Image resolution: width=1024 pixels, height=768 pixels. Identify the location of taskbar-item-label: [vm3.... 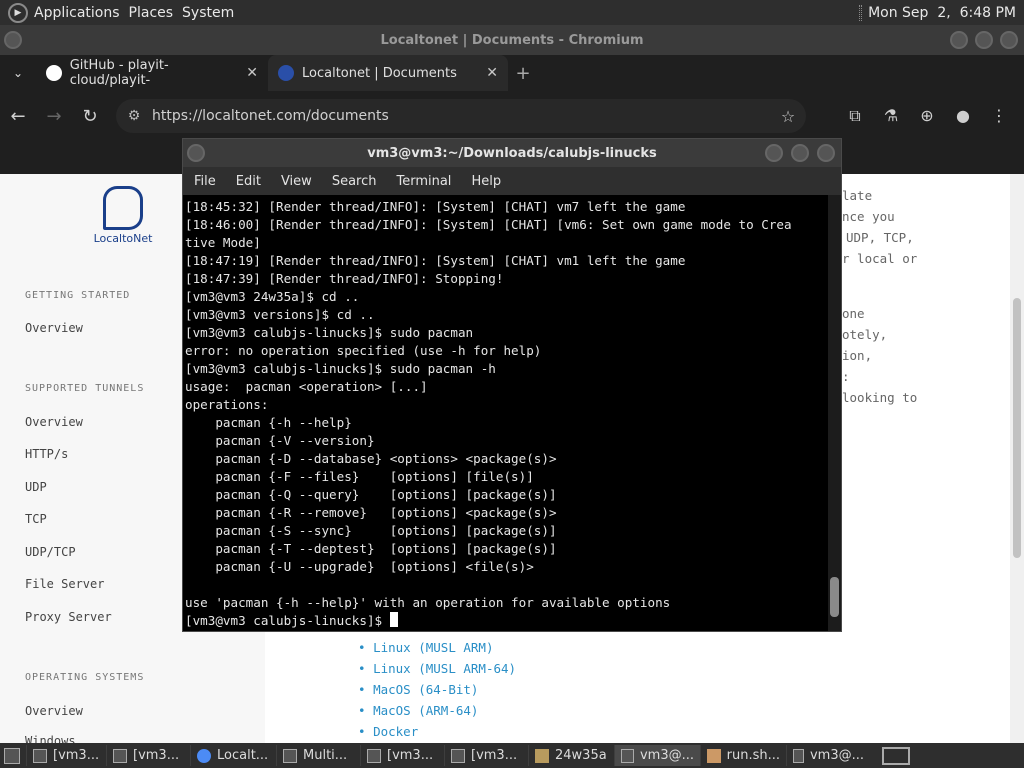
(494, 755).